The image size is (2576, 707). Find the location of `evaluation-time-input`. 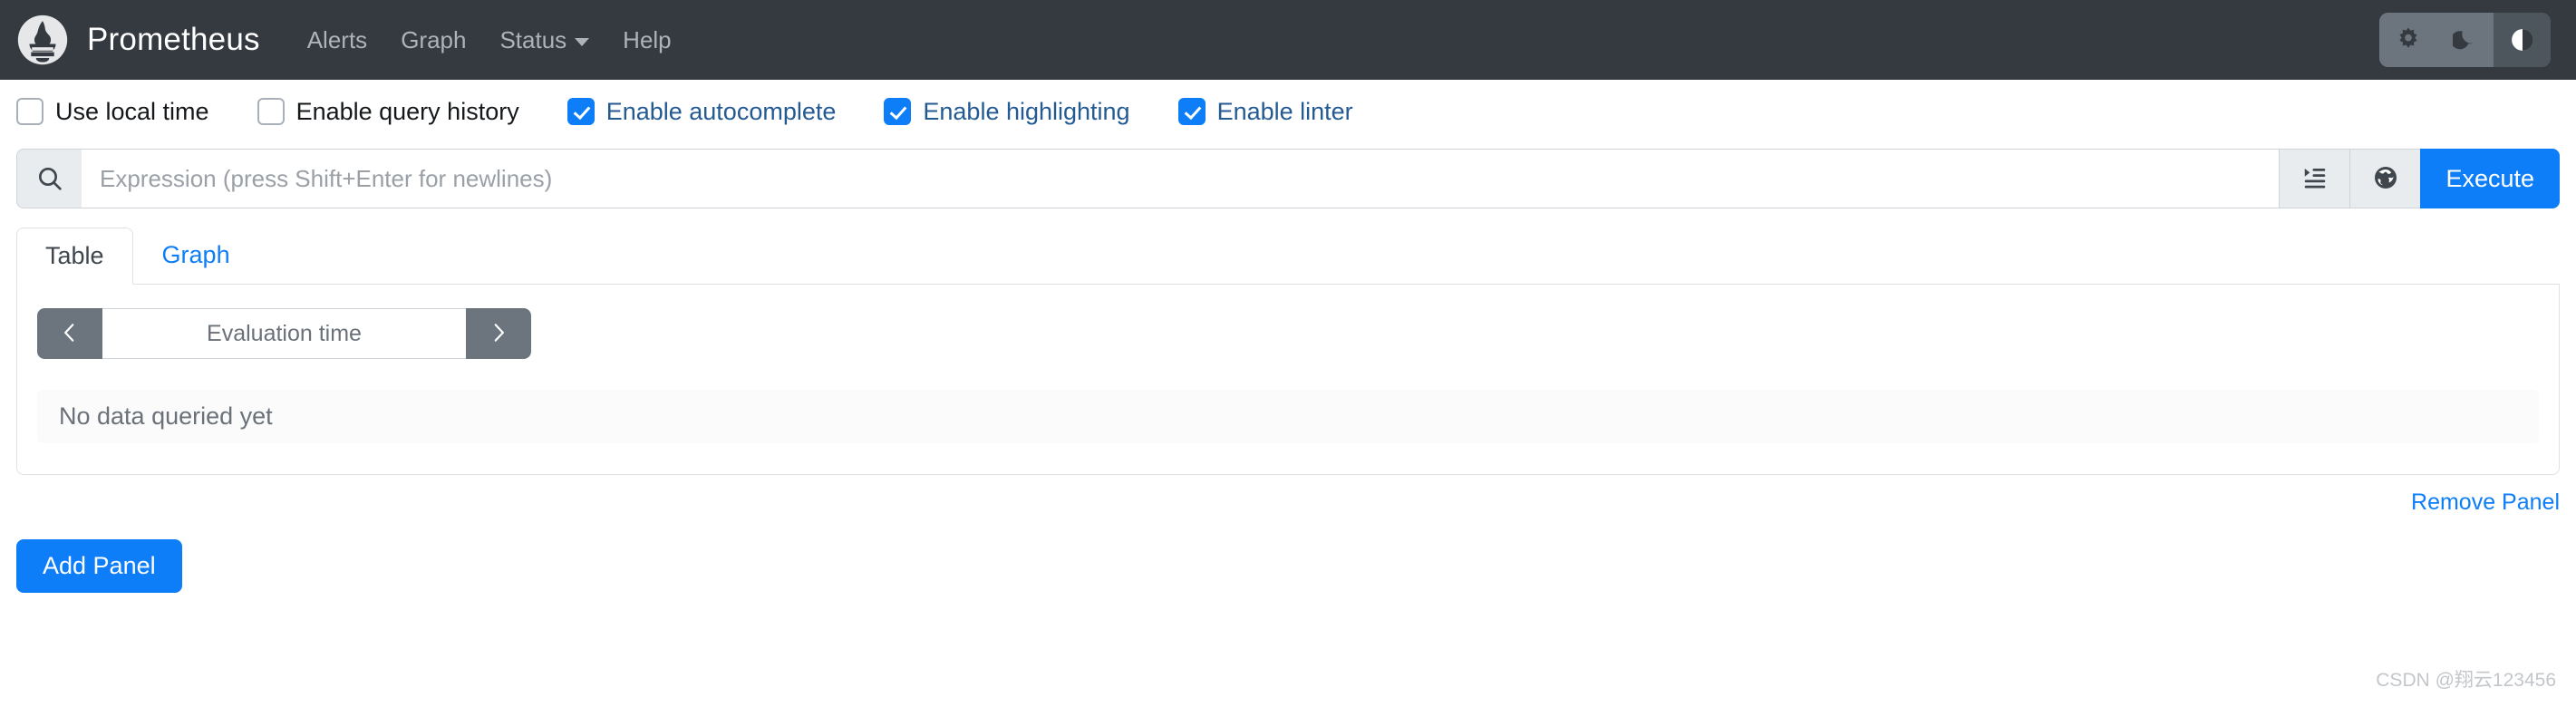

evaluation-time-input is located at coordinates (284, 333).